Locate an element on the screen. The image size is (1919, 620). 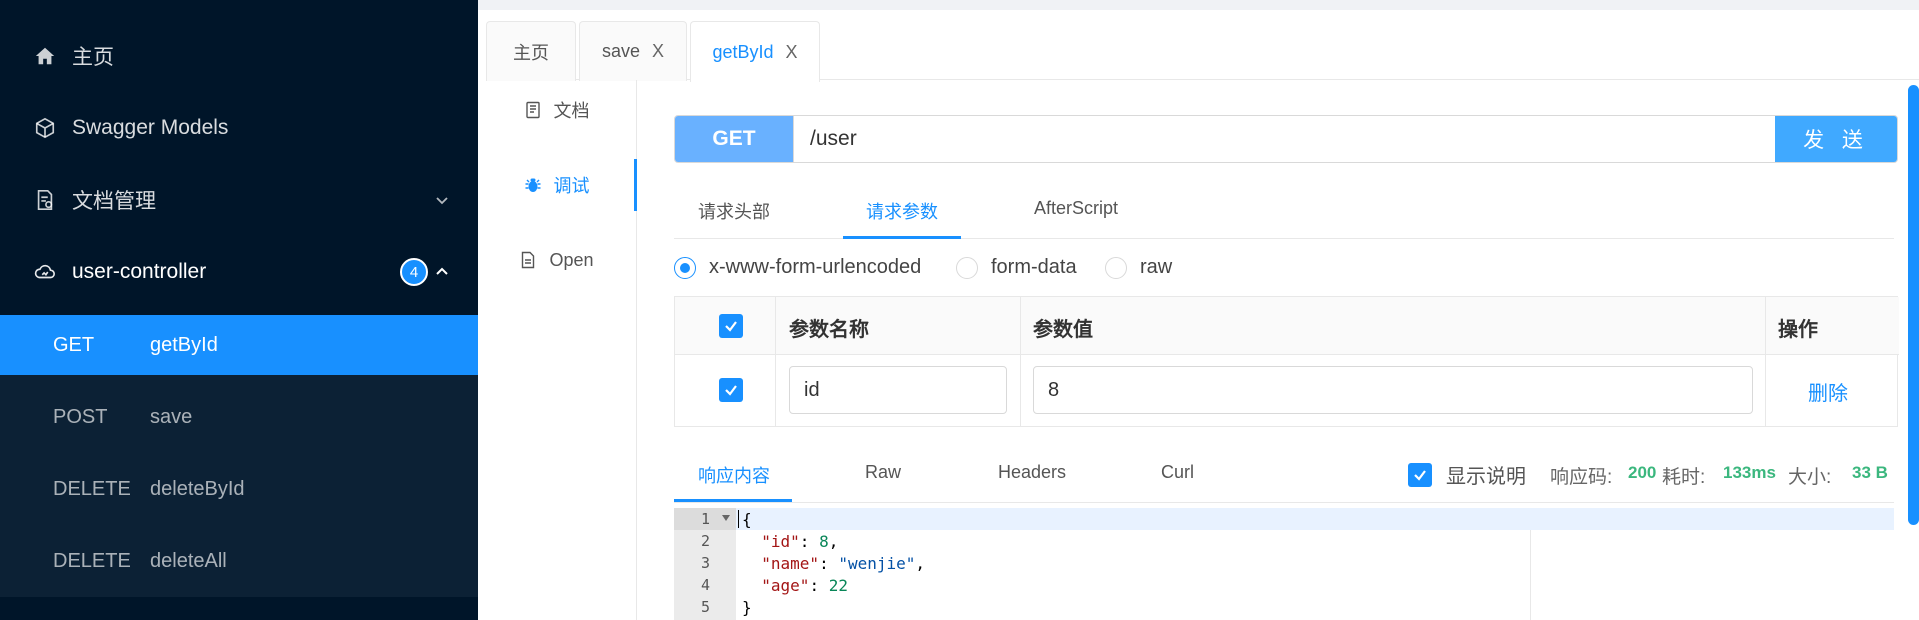
column-header: 参数名称 is located at coordinates (829, 330).